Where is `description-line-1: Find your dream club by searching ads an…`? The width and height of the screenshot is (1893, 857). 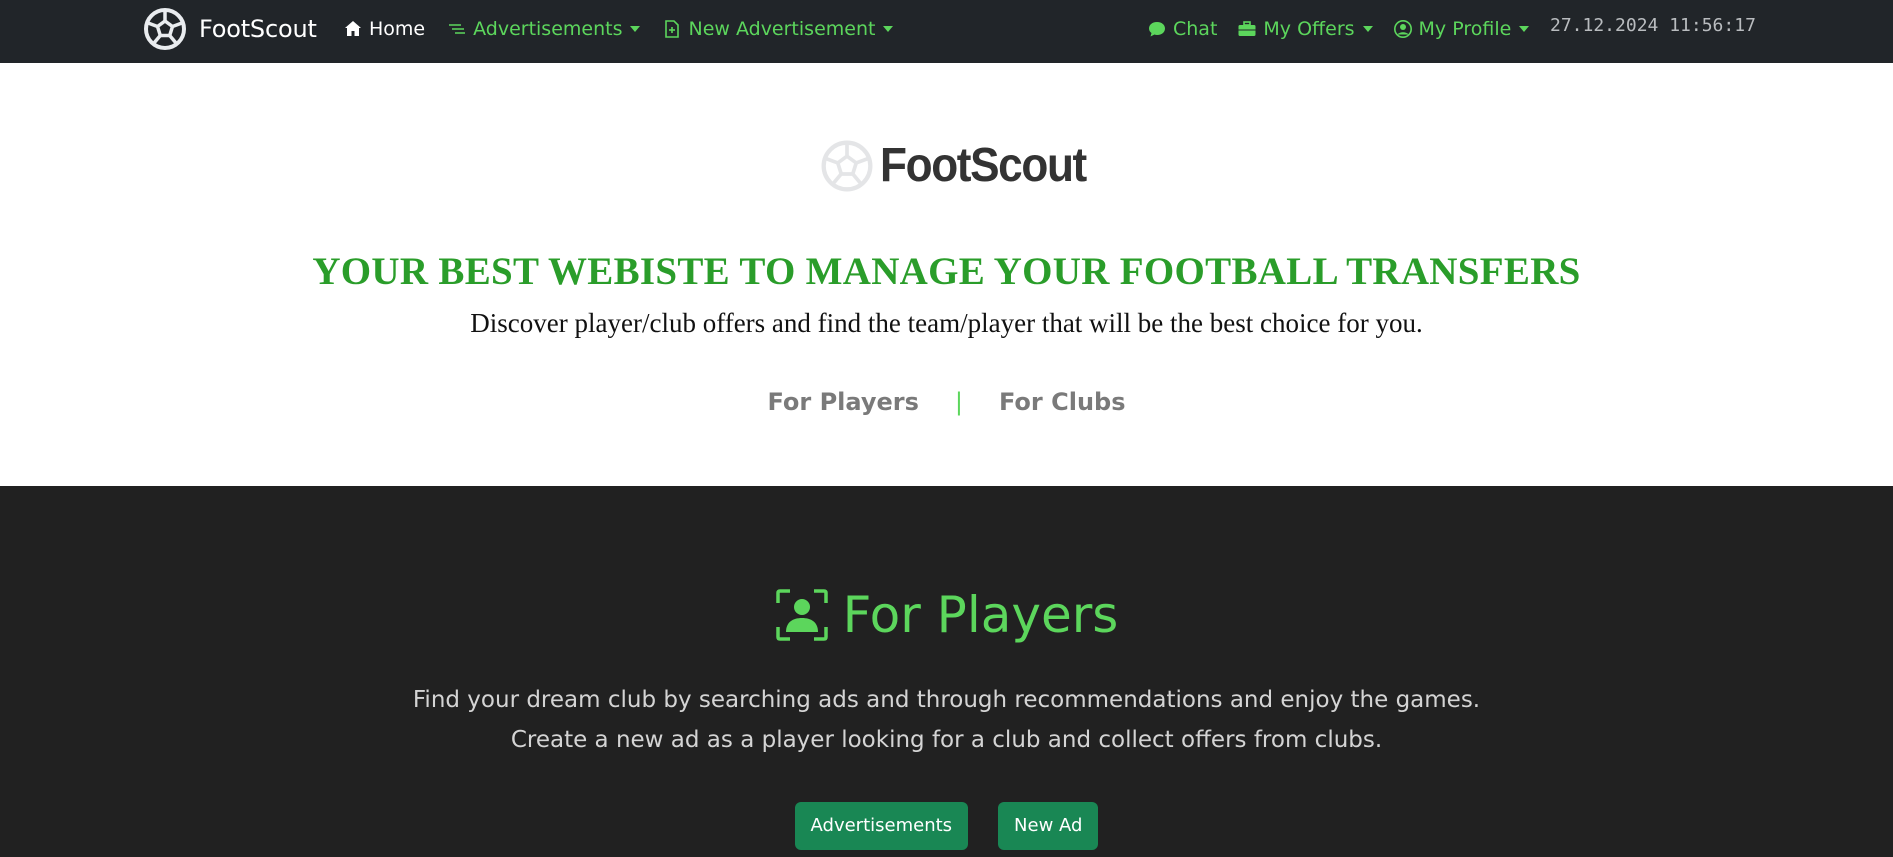
description-line-1: Find your dream club by searching ads an… is located at coordinates (946, 700).